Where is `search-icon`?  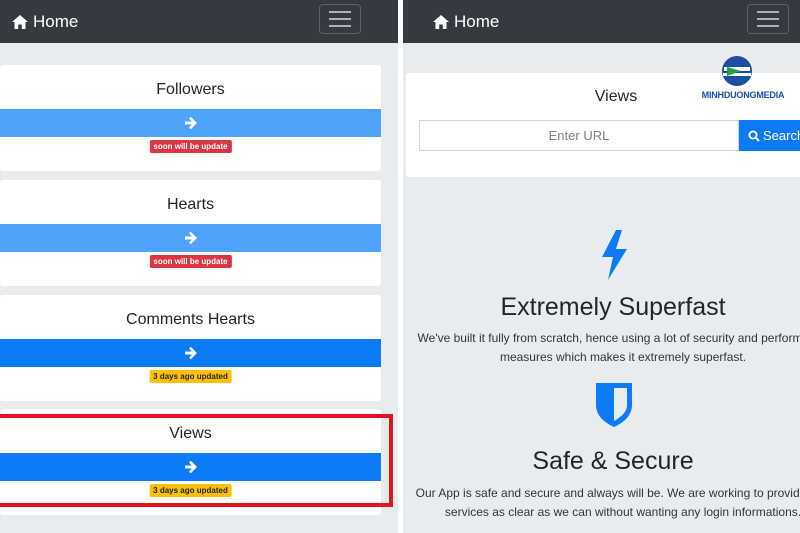 search-icon is located at coordinates (754, 136).